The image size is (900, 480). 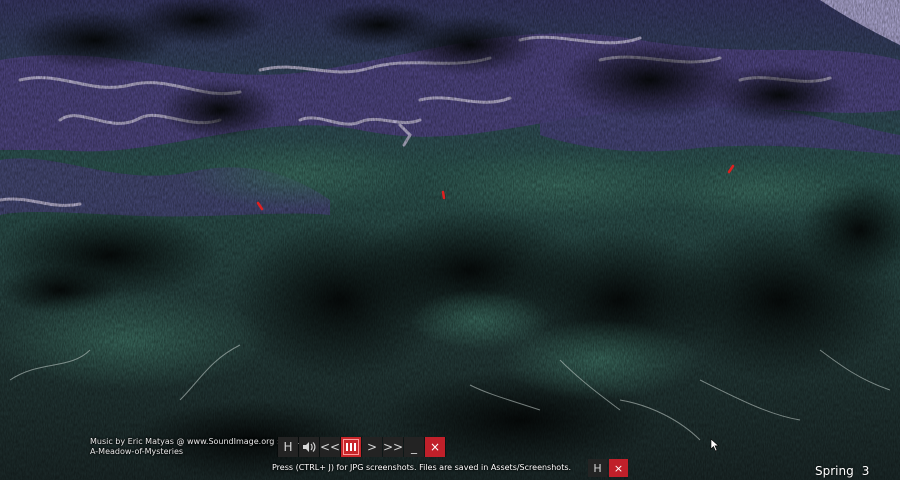 What do you see at coordinates (715, 445) in the screenshot?
I see `mouse-cursor-icon` at bounding box center [715, 445].